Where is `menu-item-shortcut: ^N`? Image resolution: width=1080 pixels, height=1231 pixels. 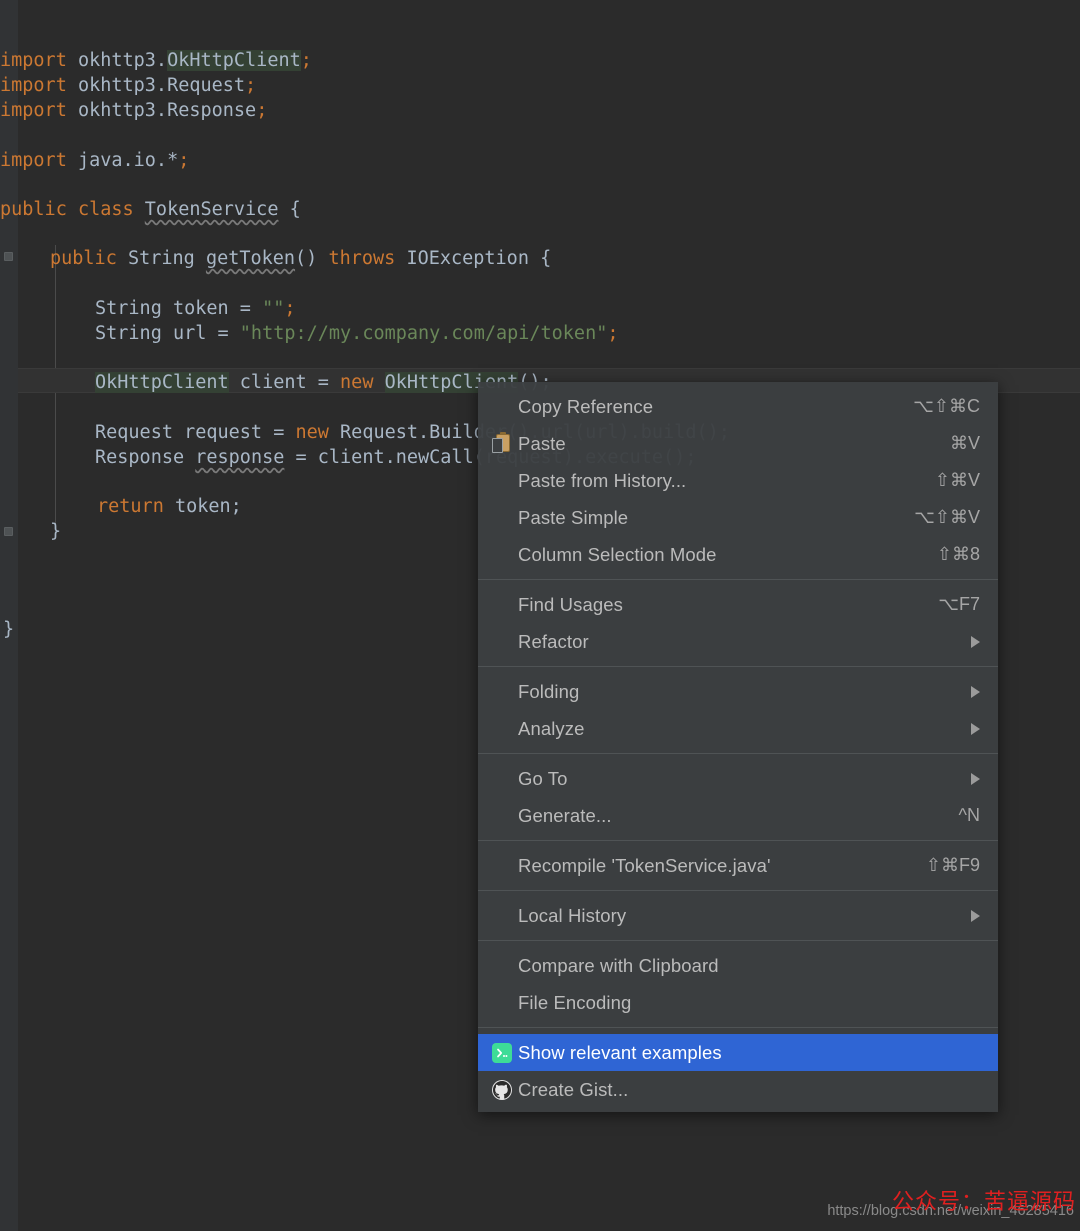 menu-item-shortcut: ^N is located at coordinates (969, 815).